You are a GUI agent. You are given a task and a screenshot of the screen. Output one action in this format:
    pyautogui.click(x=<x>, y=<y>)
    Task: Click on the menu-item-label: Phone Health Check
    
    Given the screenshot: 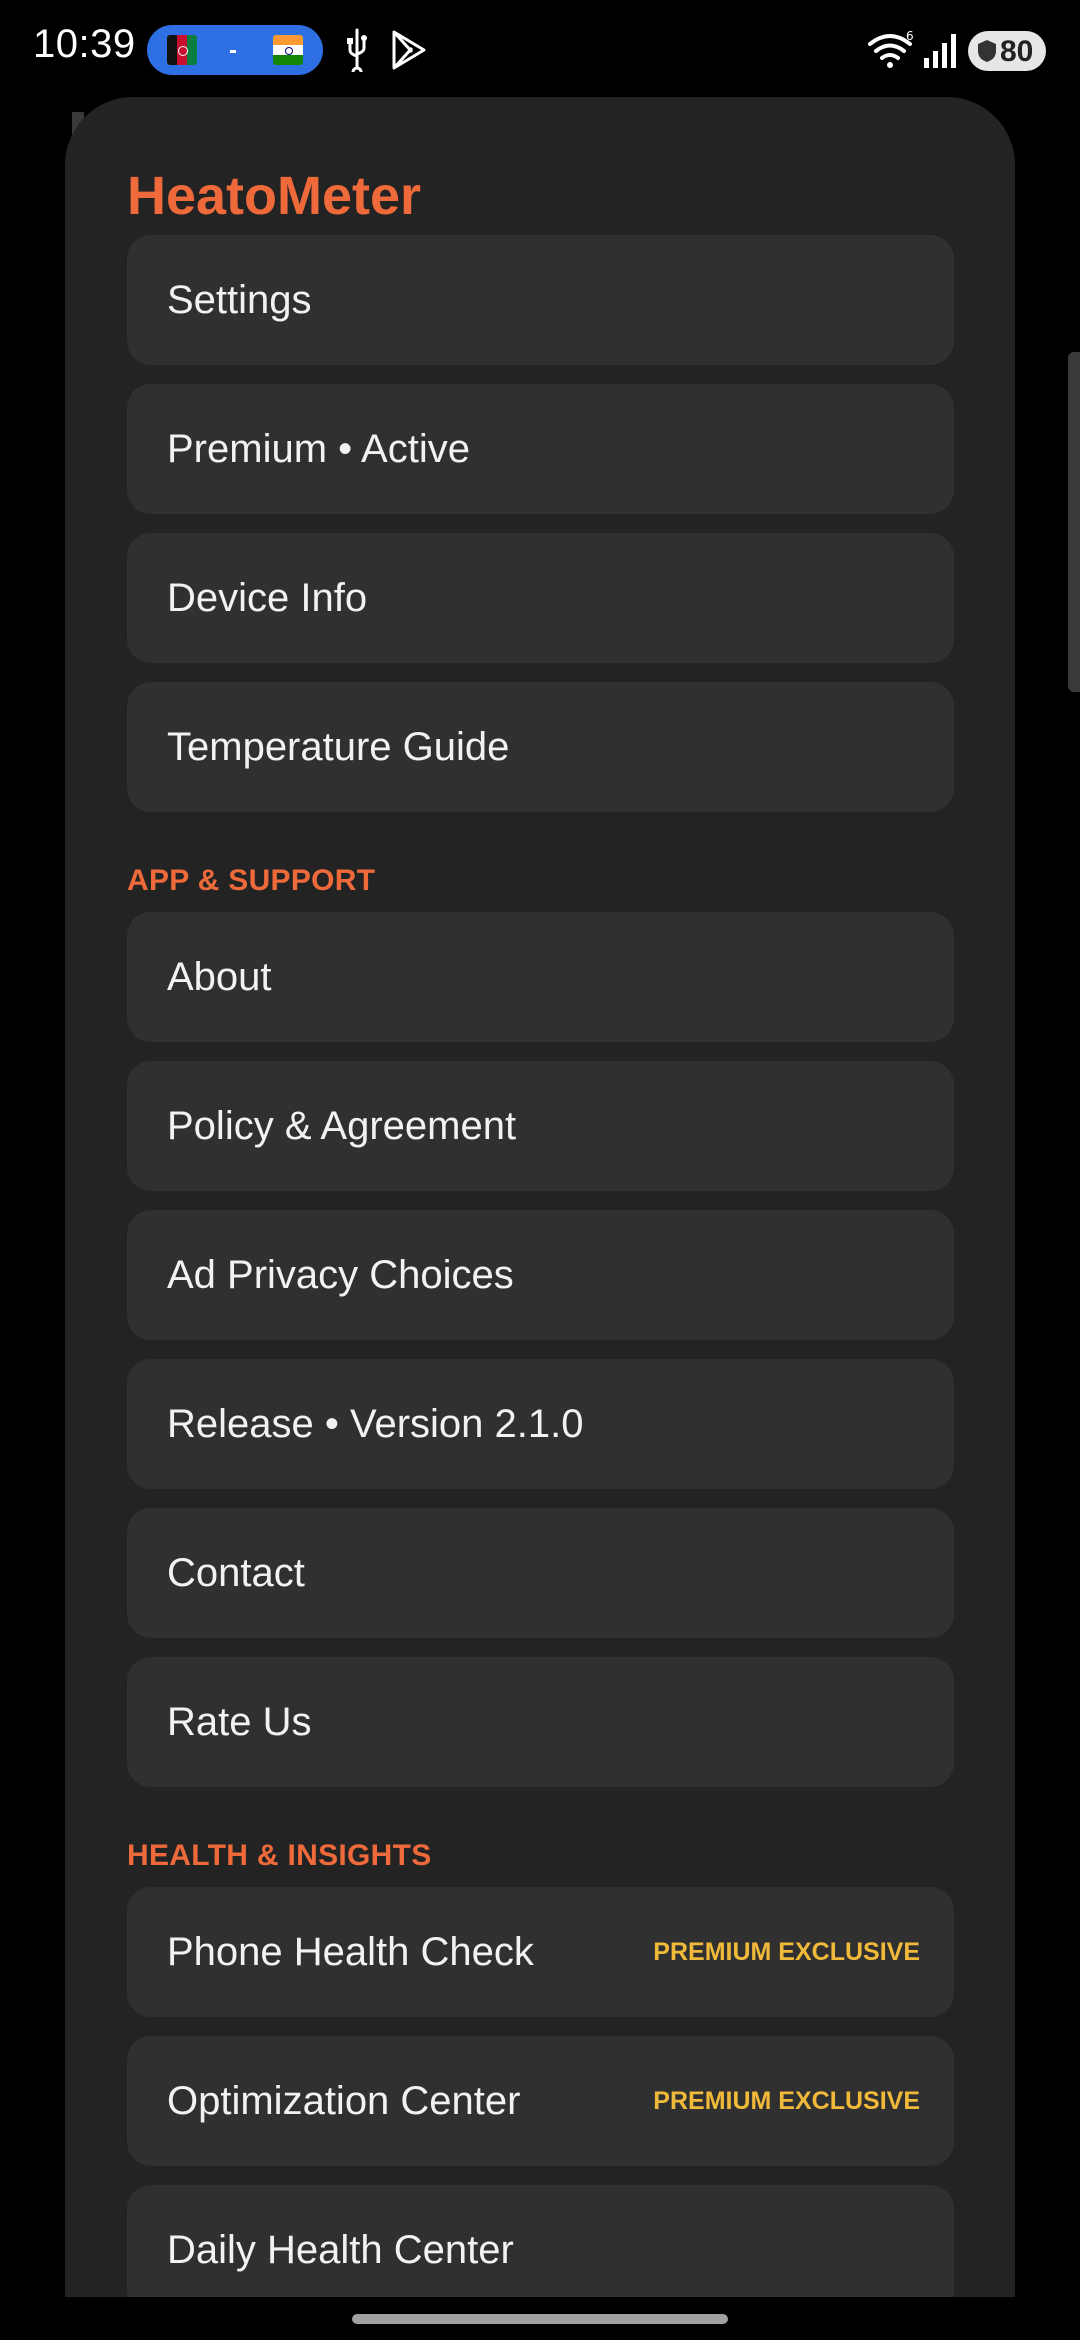 What is the action you would take?
    pyautogui.click(x=350, y=1952)
    